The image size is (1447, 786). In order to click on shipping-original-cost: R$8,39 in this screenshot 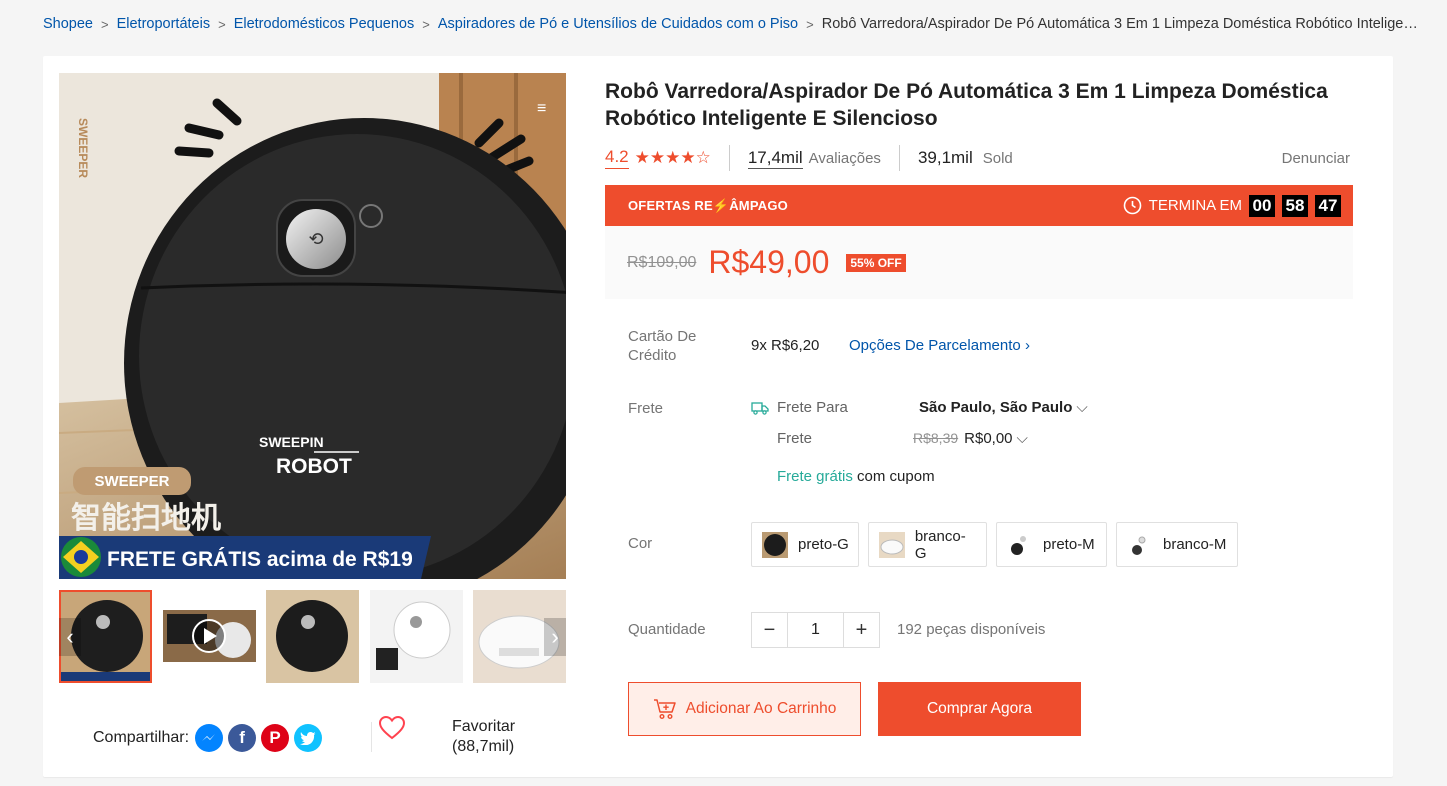, I will do `click(936, 438)`.